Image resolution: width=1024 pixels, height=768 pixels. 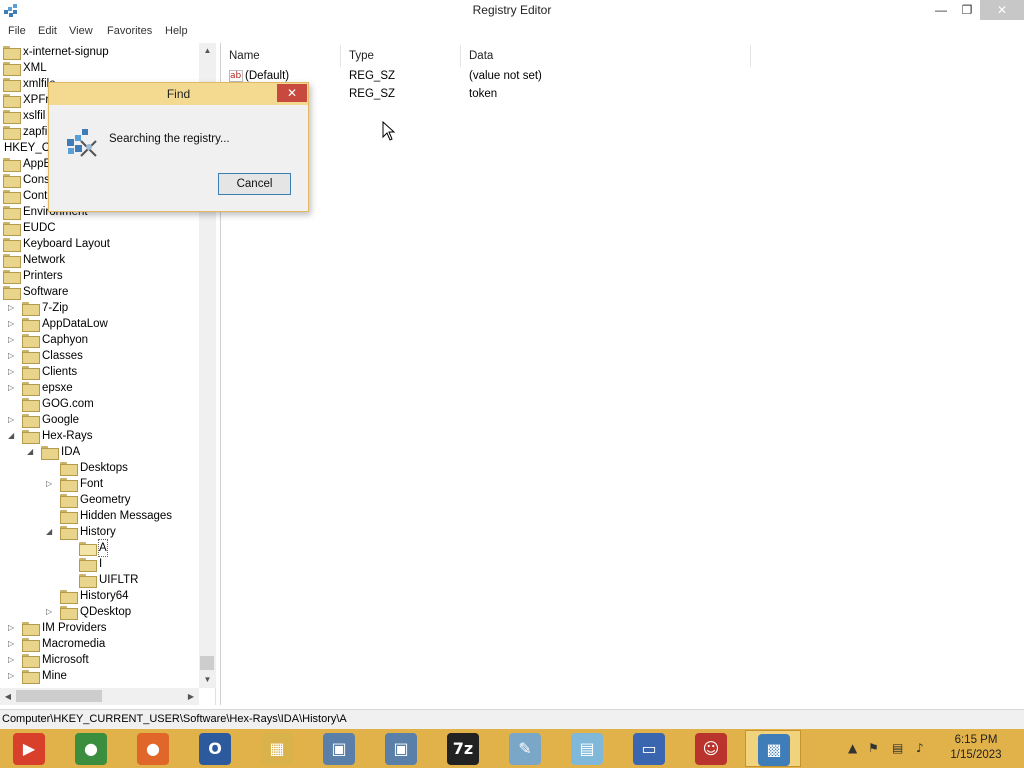 What do you see at coordinates (176, 31) in the screenshot?
I see `menu-help: Help` at bounding box center [176, 31].